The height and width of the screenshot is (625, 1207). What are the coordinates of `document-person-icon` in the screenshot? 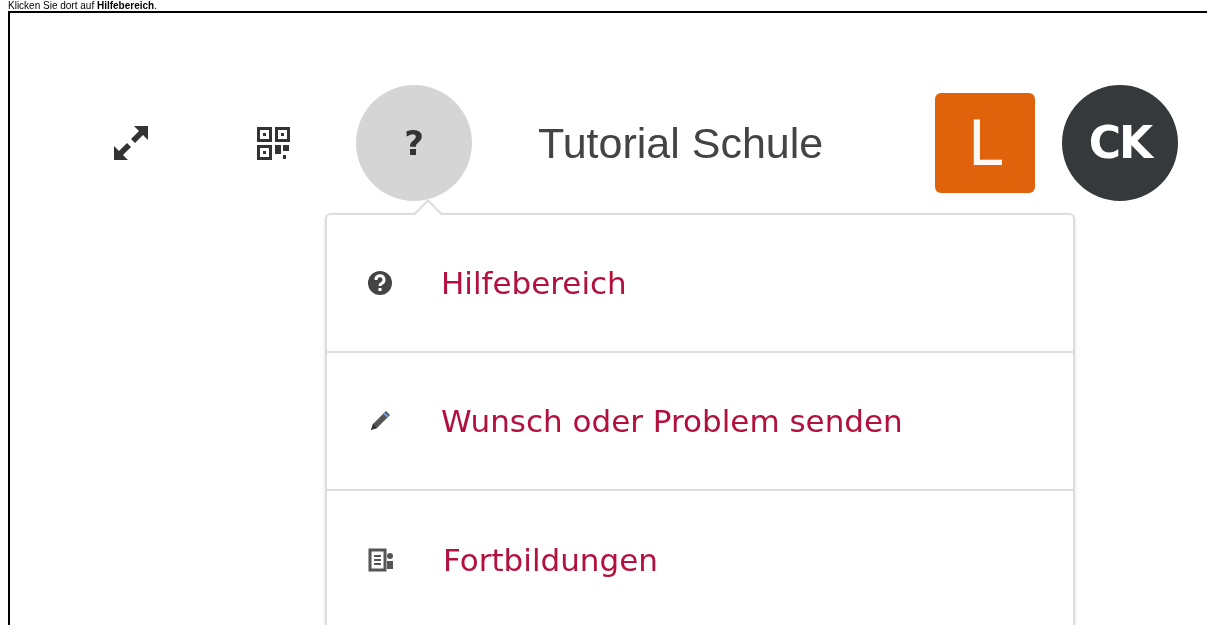 It's located at (381, 560).